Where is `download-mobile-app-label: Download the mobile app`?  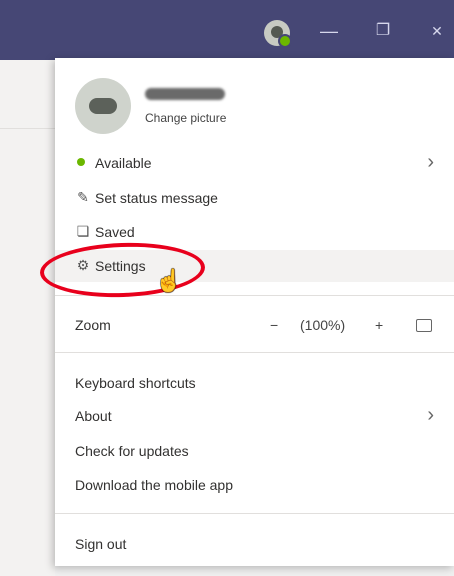
download-mobile-app-label: Download the mobile app is located at coordinates (154, 485).